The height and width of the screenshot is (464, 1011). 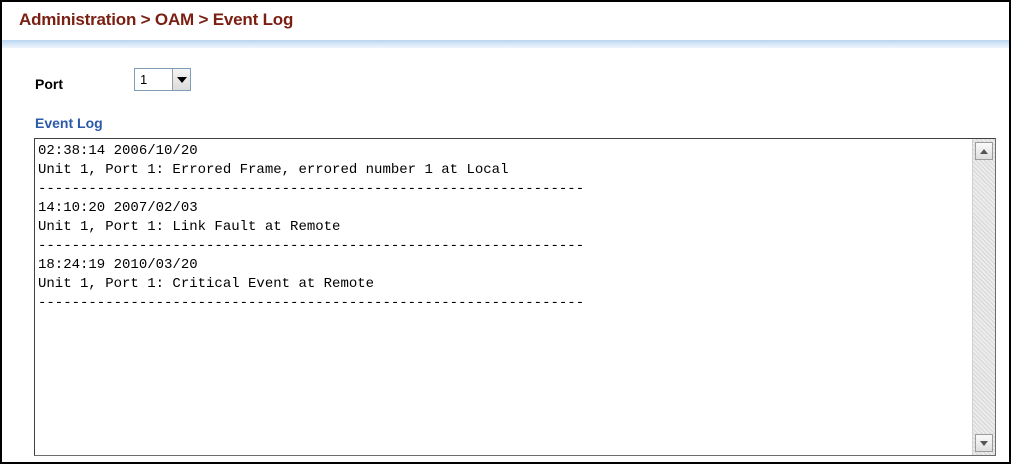 I want to click on title-bar: Administration > OAM > Event Log, so click(x=505, y=21).